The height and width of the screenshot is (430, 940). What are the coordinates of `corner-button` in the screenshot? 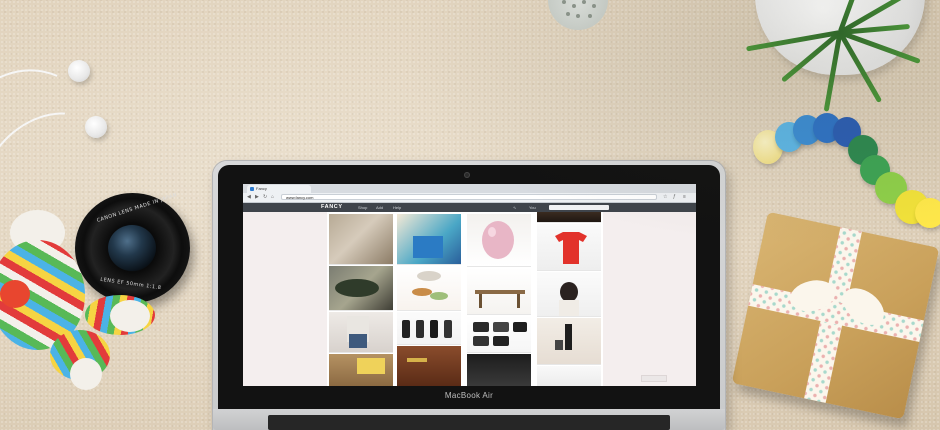 It's located at (654, 378).